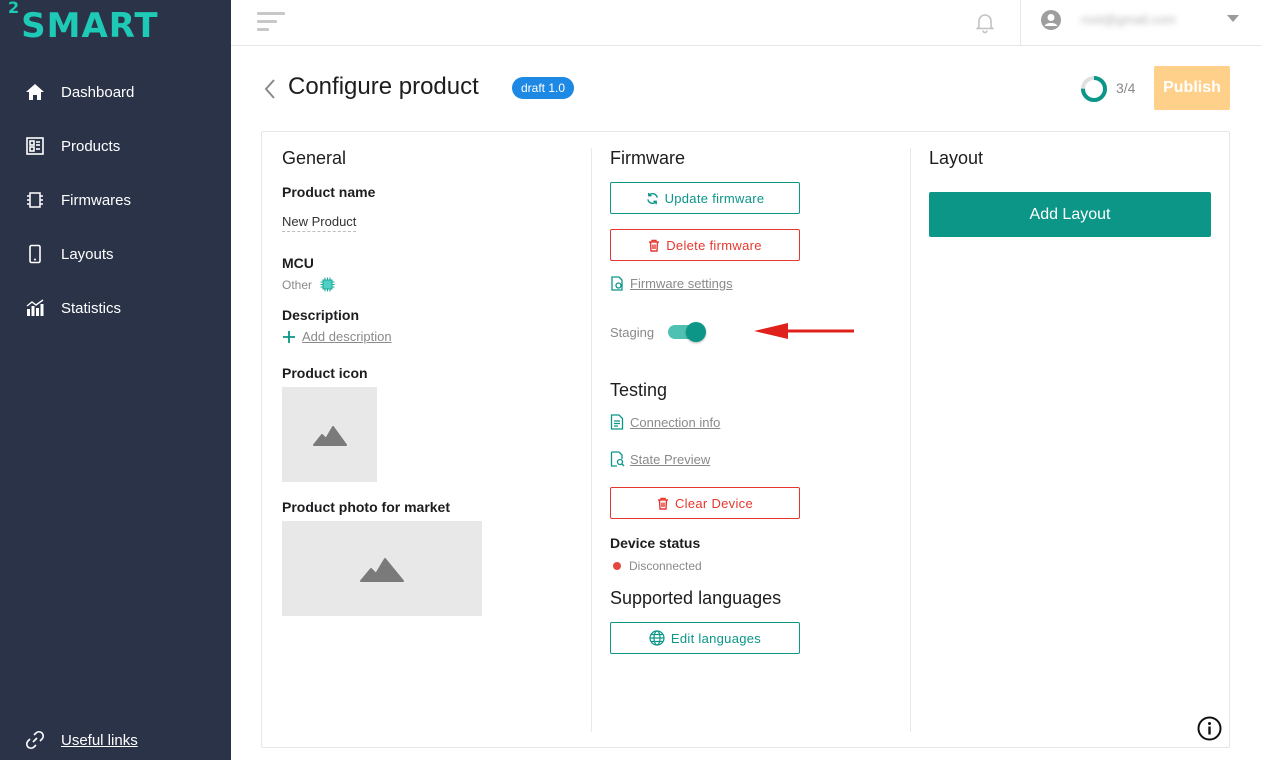 This screenshot has height=760, width=1261. I want to click on search-doc-icon, so click(617, 459).